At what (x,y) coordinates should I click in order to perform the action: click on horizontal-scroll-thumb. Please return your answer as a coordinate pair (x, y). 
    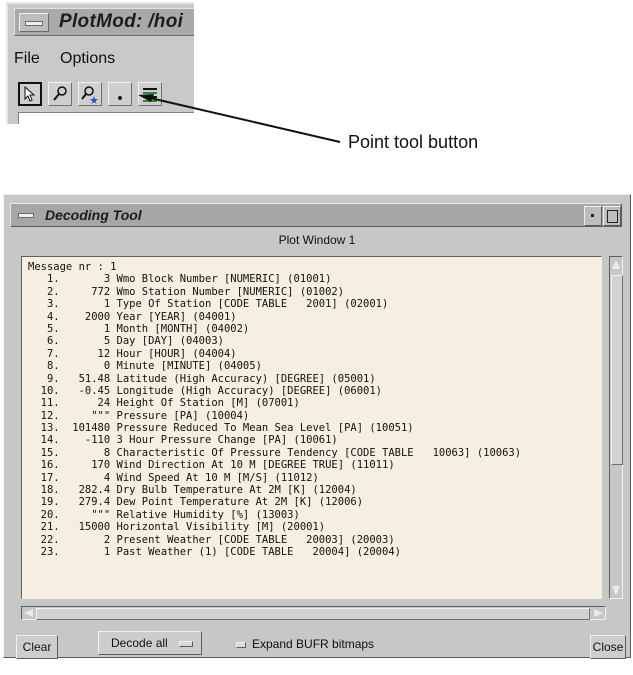
    Looking at the image, I should click on (313, 614).